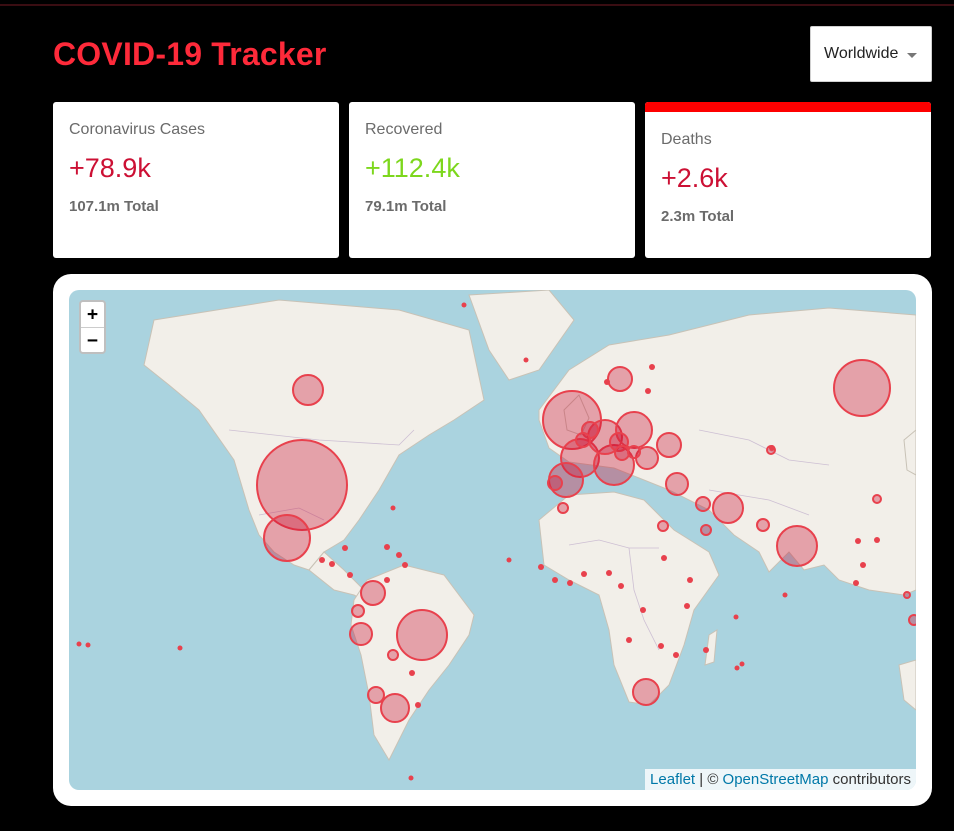  I want to click on dot-cuba, so click(345, 548).